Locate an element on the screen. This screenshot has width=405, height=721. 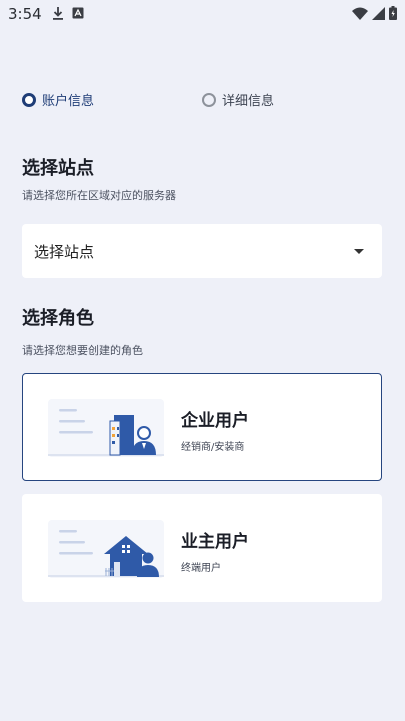
step-inactive-radio-icon is located at coordinates (209, 99).